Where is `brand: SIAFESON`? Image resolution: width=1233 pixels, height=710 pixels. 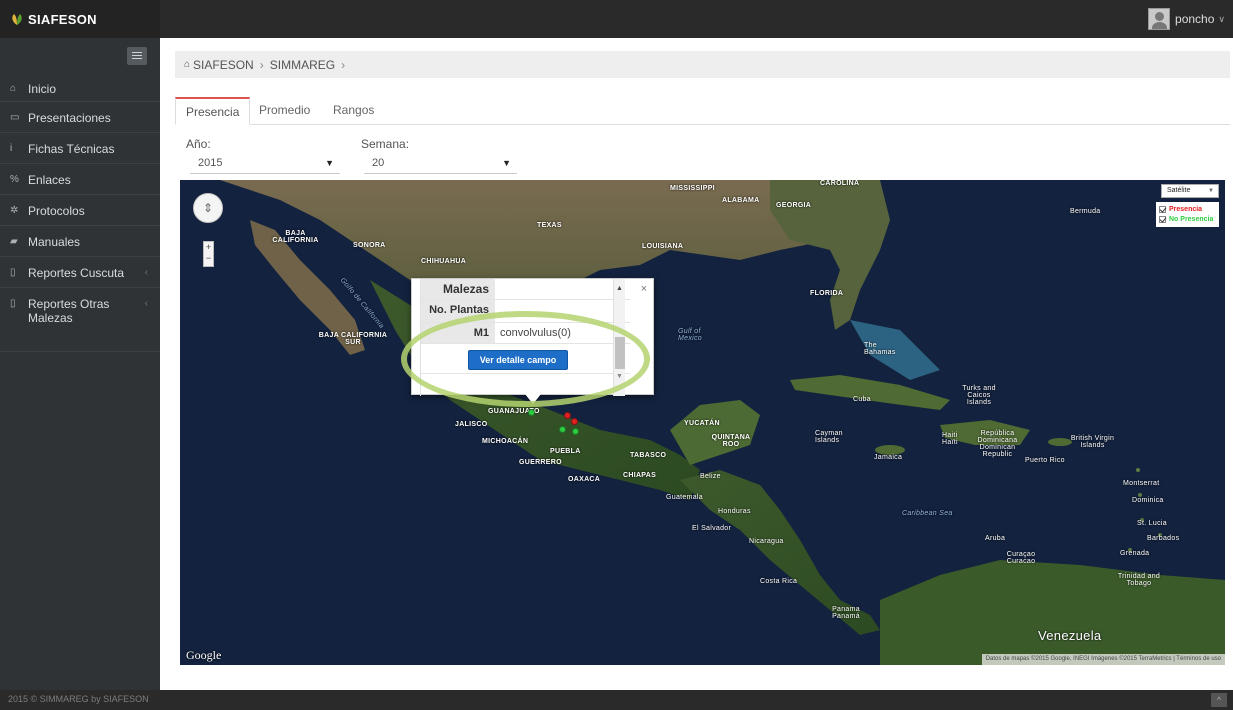
brand: SIAFESON is located at coordinates (80, 19).